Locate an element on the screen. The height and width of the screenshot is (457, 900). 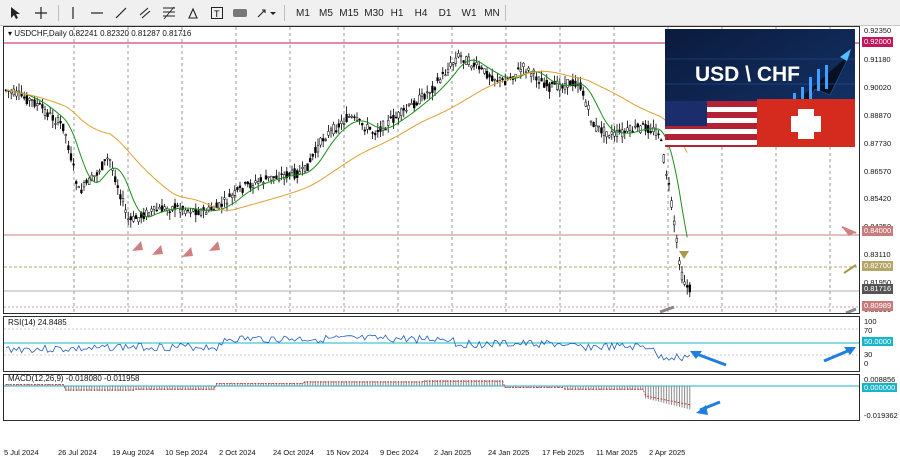
price-tag: 0.84000 is located at coordinates (878, 231).